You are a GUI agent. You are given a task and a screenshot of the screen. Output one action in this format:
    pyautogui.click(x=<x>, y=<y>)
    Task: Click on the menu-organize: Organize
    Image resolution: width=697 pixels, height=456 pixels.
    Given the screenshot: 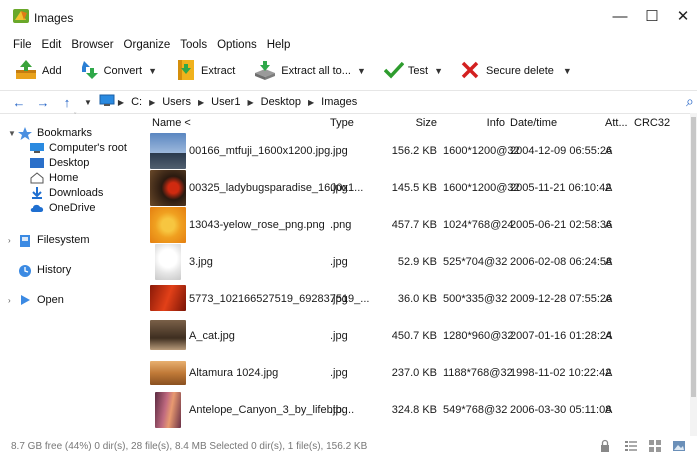 What is the action you would take?
    pyautogui.click(x=147, y=45)
    